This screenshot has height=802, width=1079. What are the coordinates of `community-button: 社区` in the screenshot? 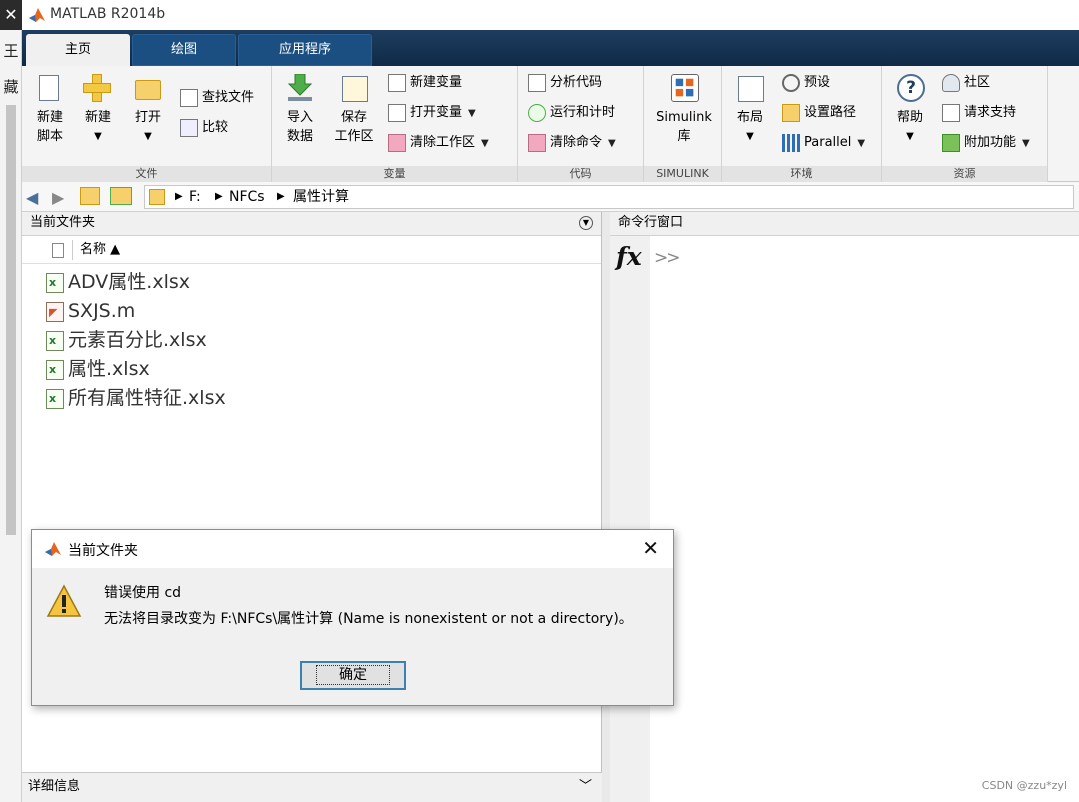 It's located at (966, 83).